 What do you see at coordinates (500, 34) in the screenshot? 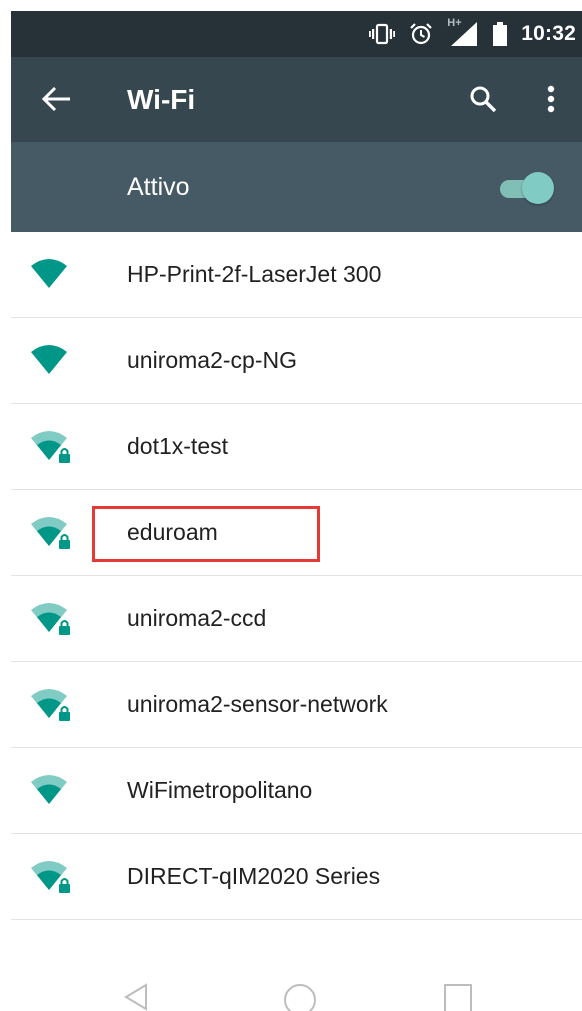
I see `battery-icon` at bounding box center [500, 34].